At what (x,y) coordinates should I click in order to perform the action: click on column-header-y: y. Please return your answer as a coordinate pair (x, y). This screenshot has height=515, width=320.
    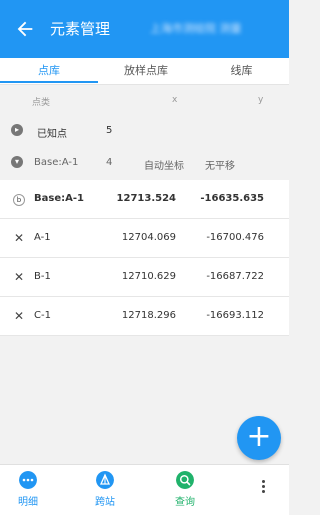
    Looking at the image, I should click on (261, 100).